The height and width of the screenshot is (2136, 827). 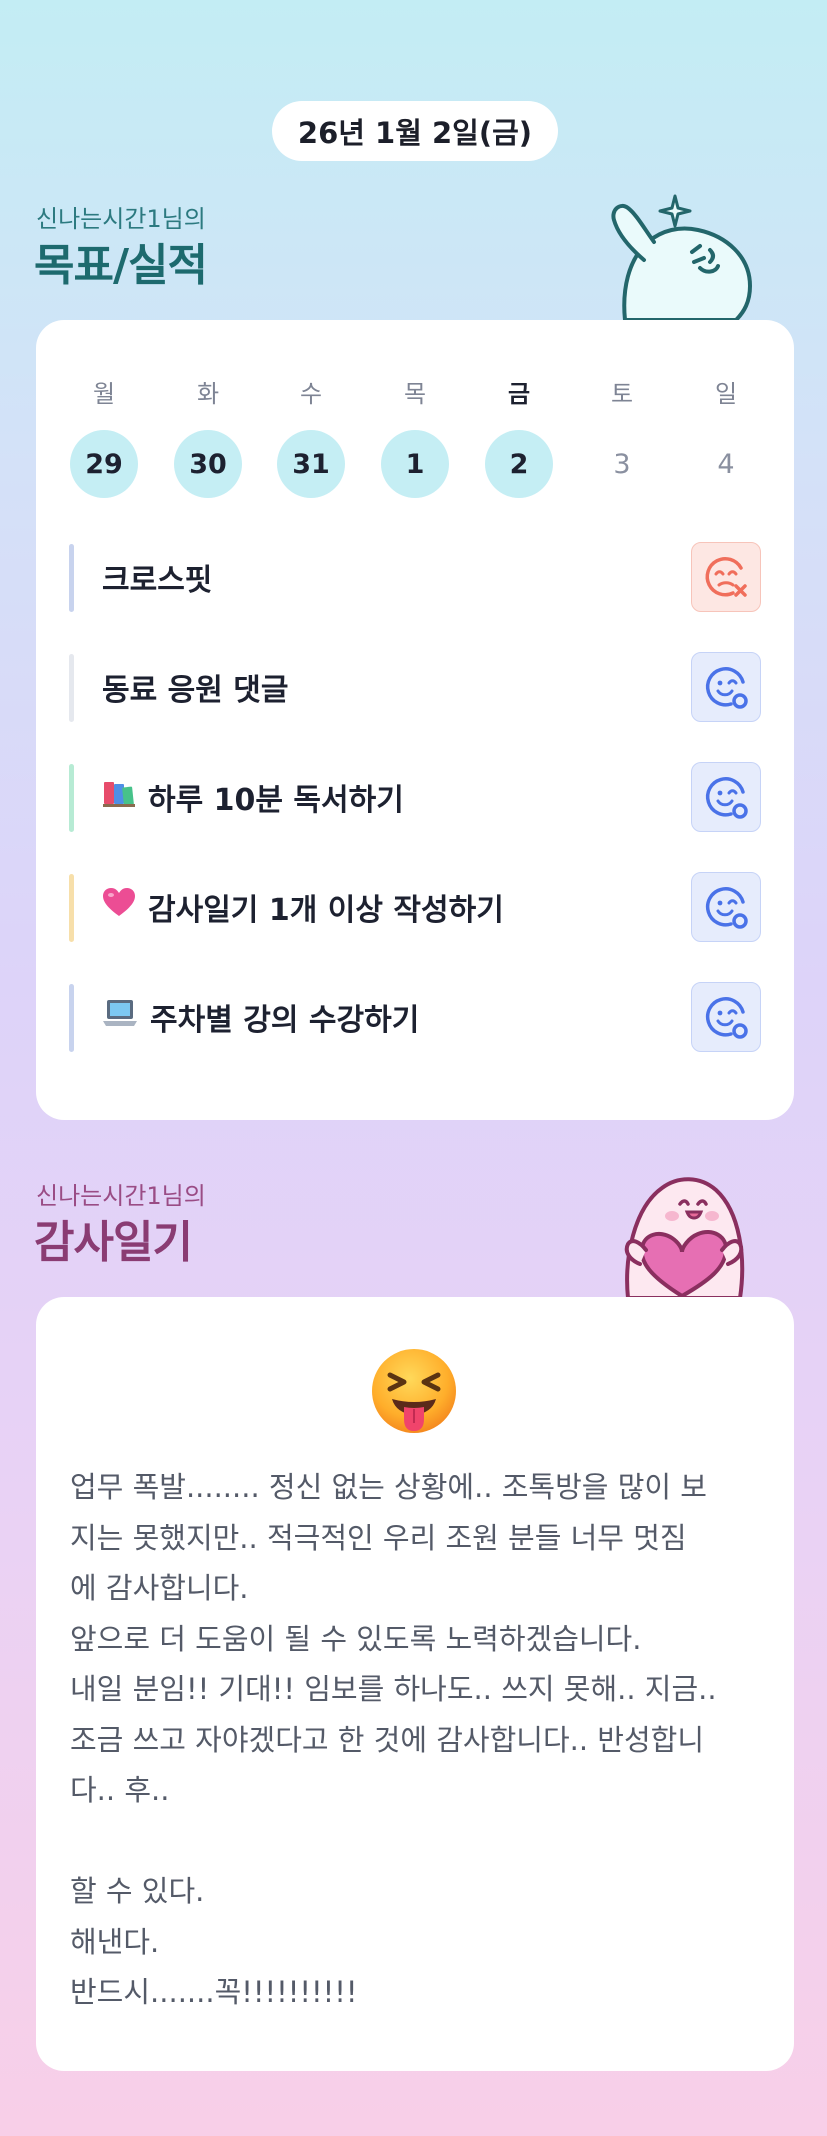 I want to click on goal-label: 동료 응원 댓글, so click(x=195, y=690).